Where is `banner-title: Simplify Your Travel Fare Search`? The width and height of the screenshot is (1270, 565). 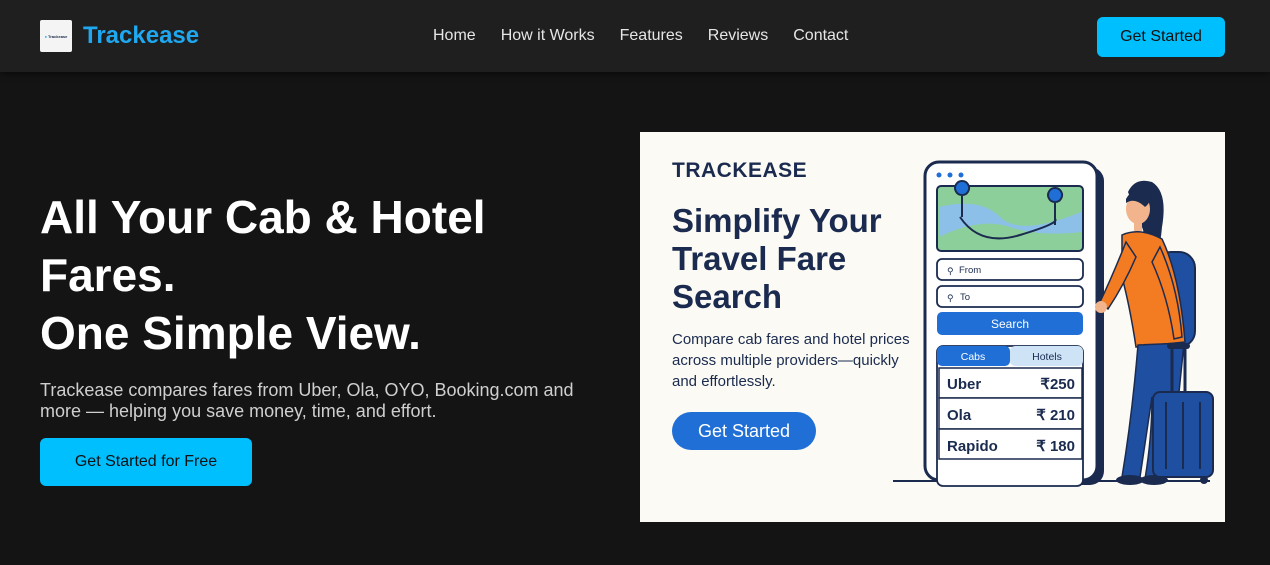
banner-title: Simplify Your Travel Fare Search is located at coordinates (777, 258).